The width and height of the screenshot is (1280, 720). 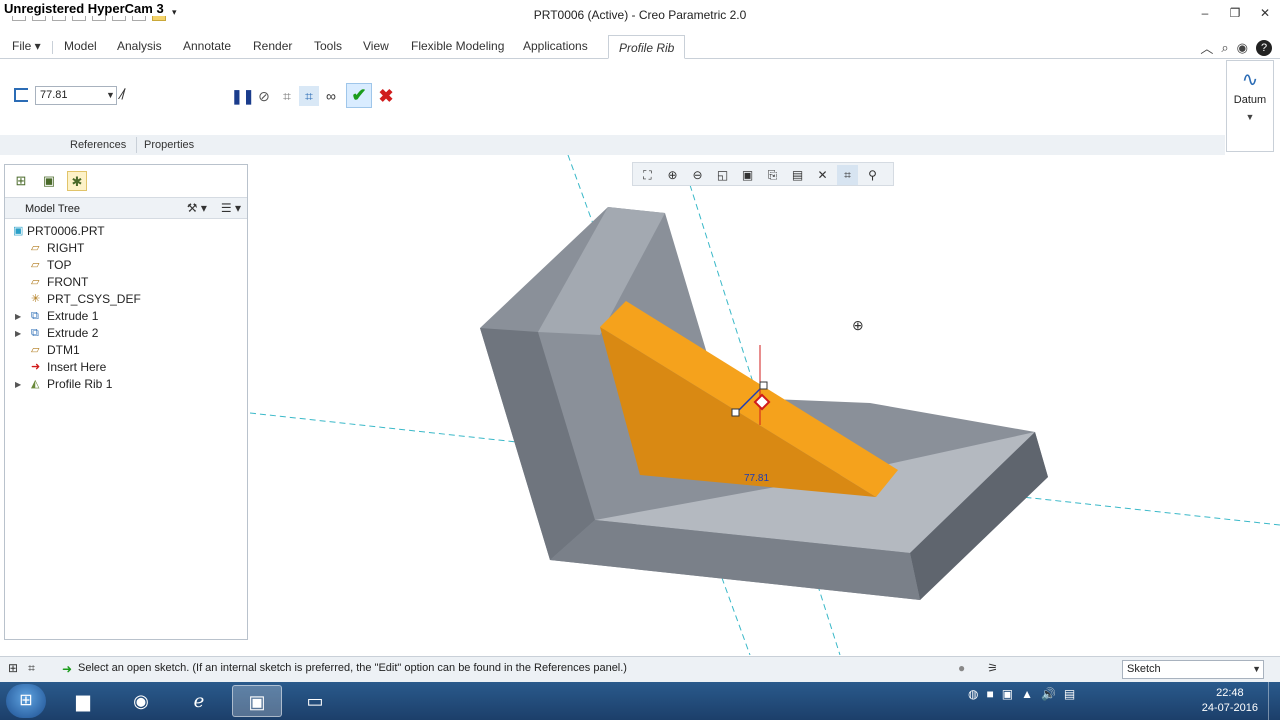 I want to click on datum-group: ∿ Datum ▼, so click(x=1250, y=106).